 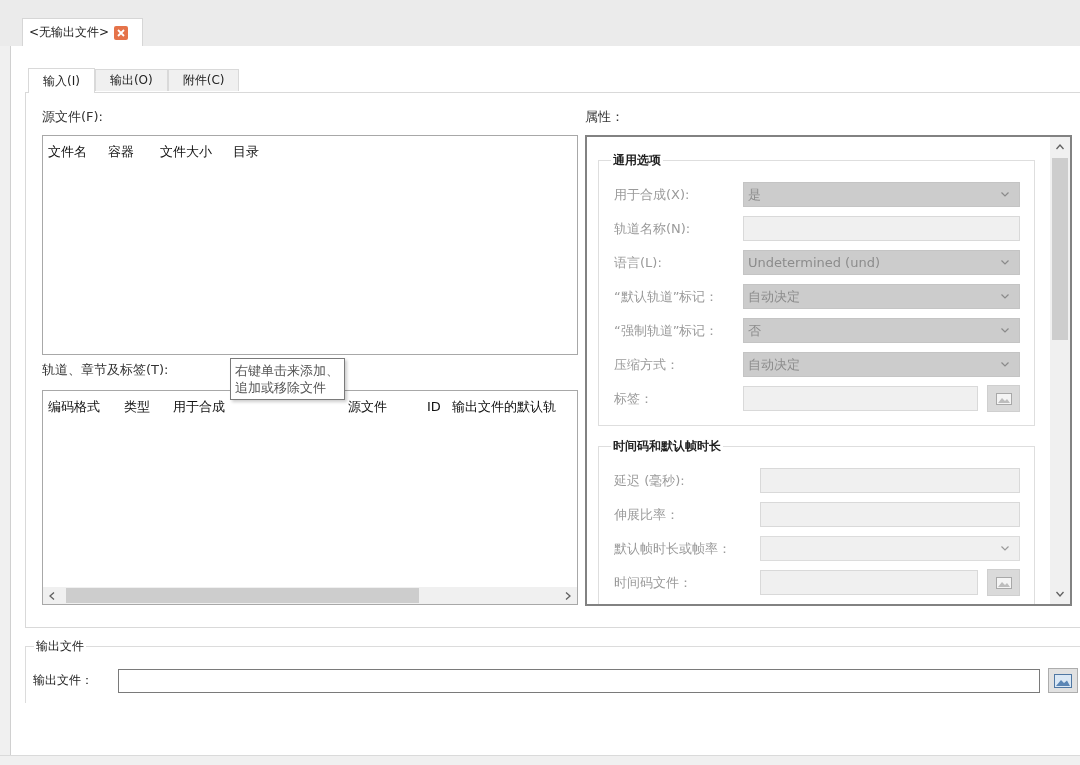 I want to click on chevron-left-icon, so click(x=52, y=595).